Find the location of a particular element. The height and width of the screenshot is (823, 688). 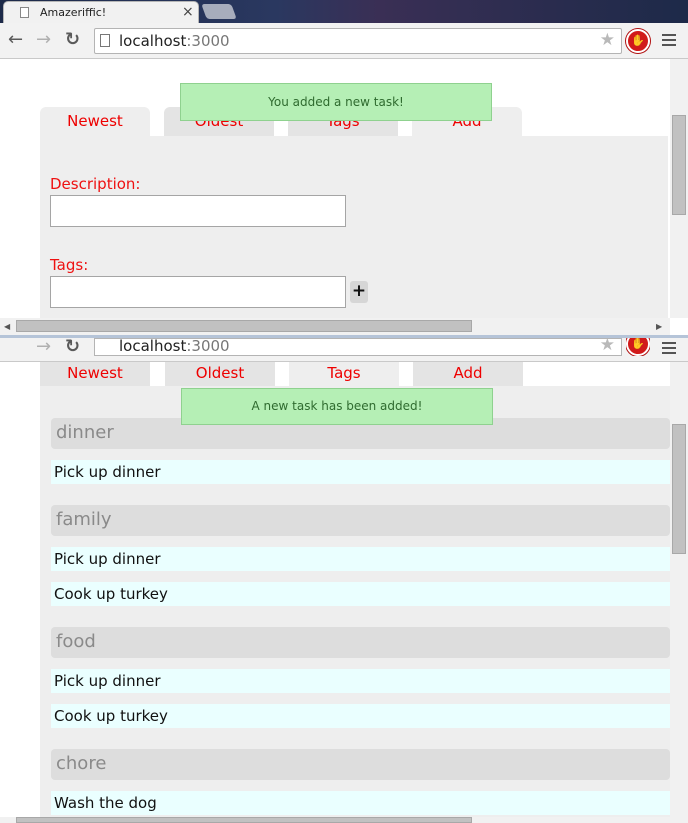

description-label: Description: is located at coordinates (95, 184).